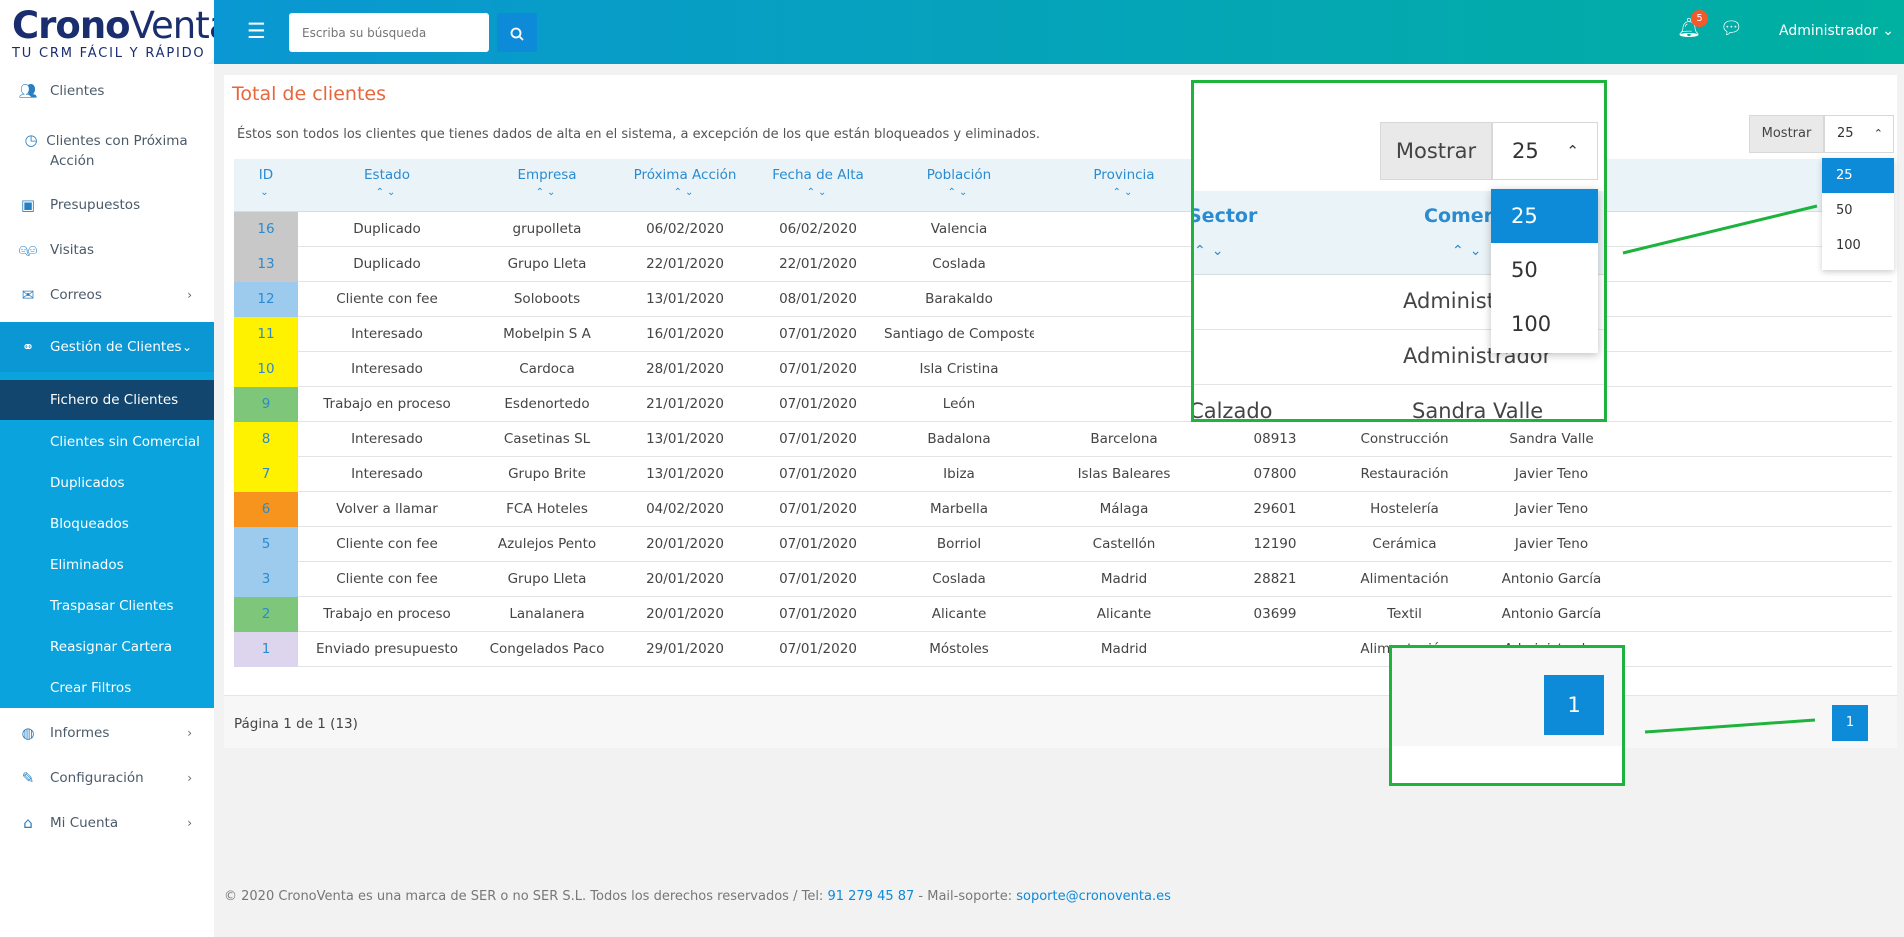 This screenshot has height=937, width=1904. What do you see at coordinates (107, 483) in the screenshot?
I see `submenu-item-duplicados: Duplicados` at bounding box center [107, 483].